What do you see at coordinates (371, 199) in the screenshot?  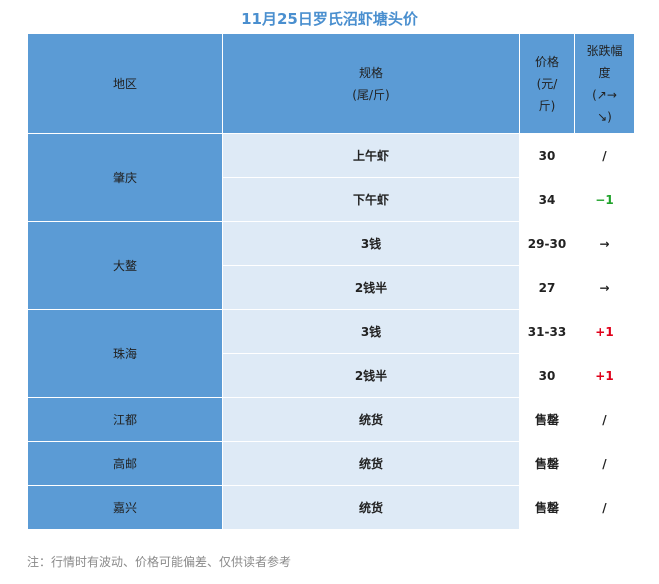 I see `spec-cell: 下午虾` at bounding box center [371, 199].